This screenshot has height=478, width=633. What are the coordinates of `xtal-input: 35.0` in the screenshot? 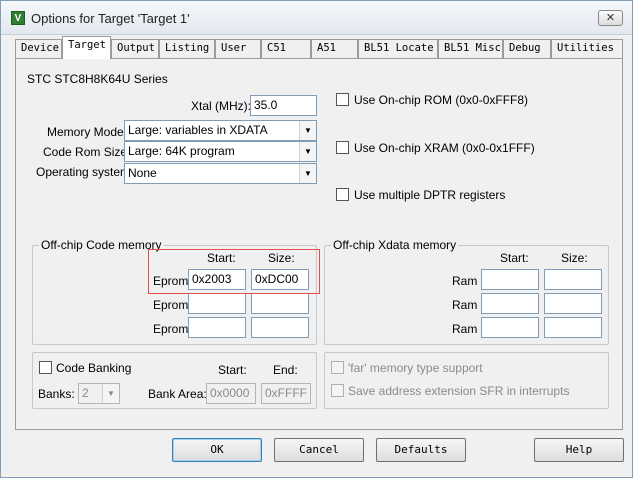 It's located at (283, 105).